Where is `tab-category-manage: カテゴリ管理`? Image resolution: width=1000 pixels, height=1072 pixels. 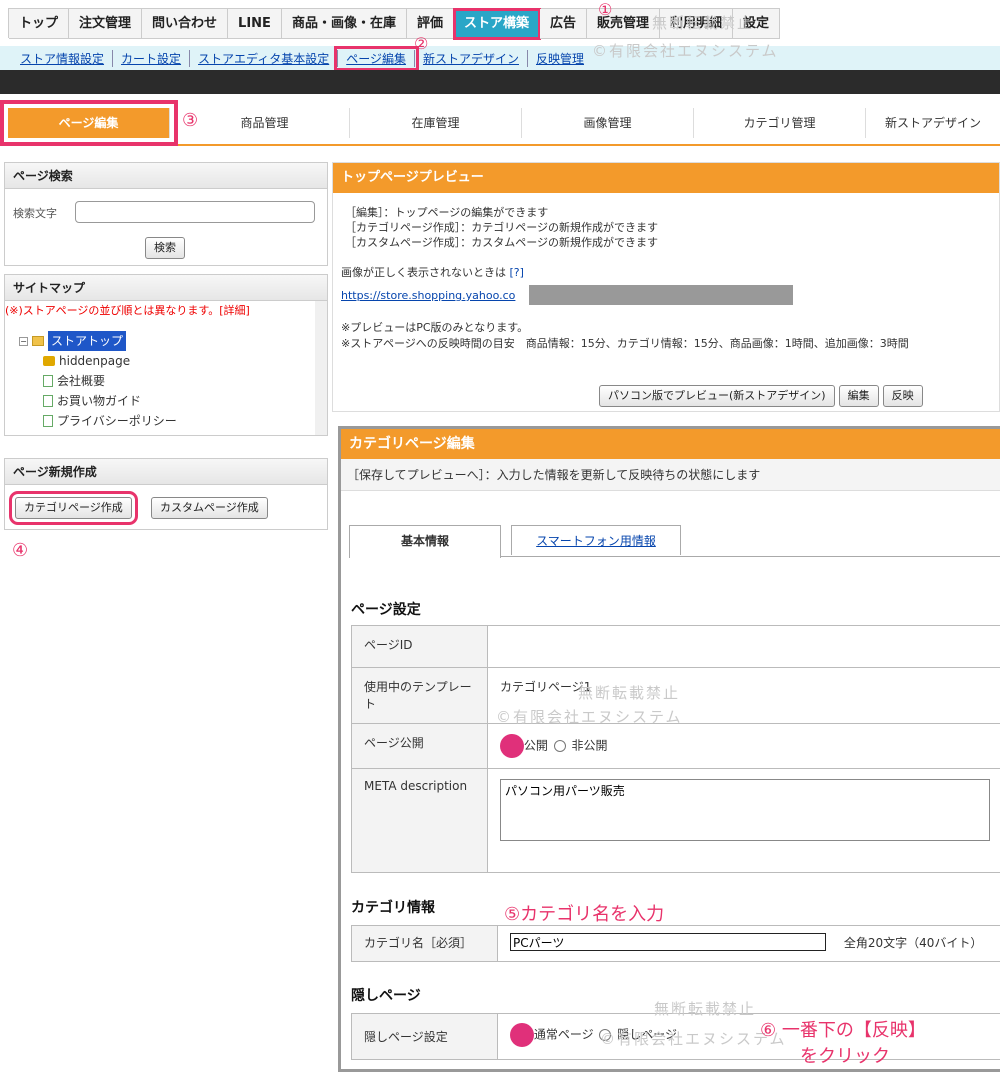
tab-category-manage: カテゴリ管理 is located at coordinates (780, 123).